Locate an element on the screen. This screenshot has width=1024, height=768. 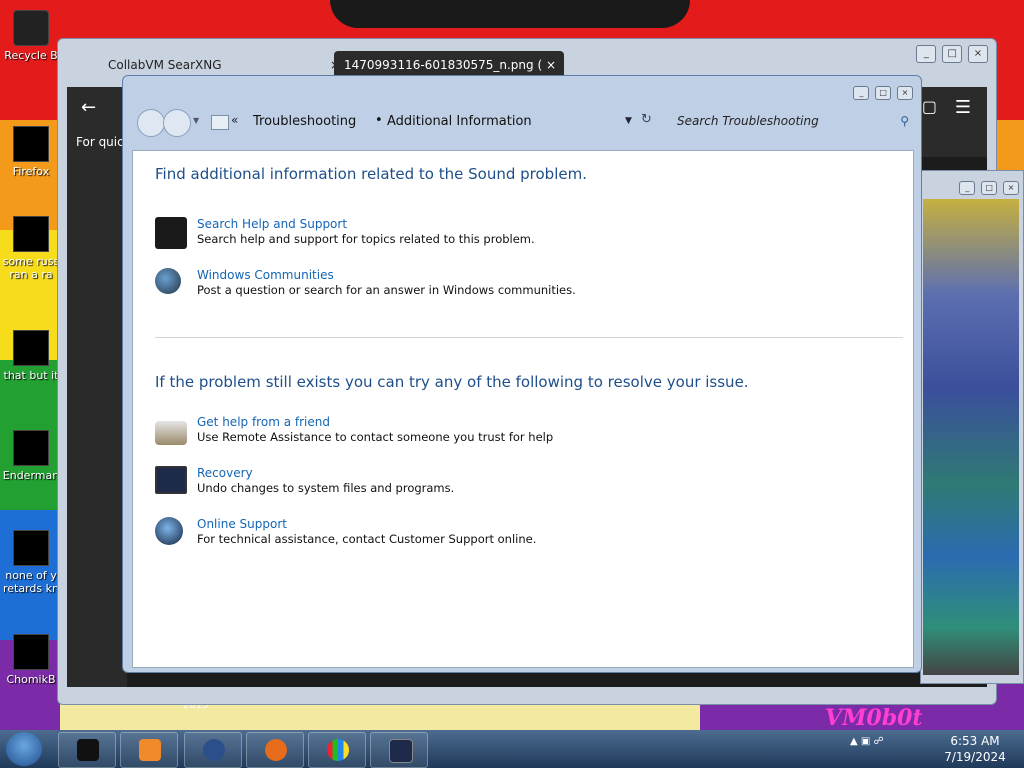
desktop-icon-none-of-y: none of y retards kn is located at coordinates (31, 562).